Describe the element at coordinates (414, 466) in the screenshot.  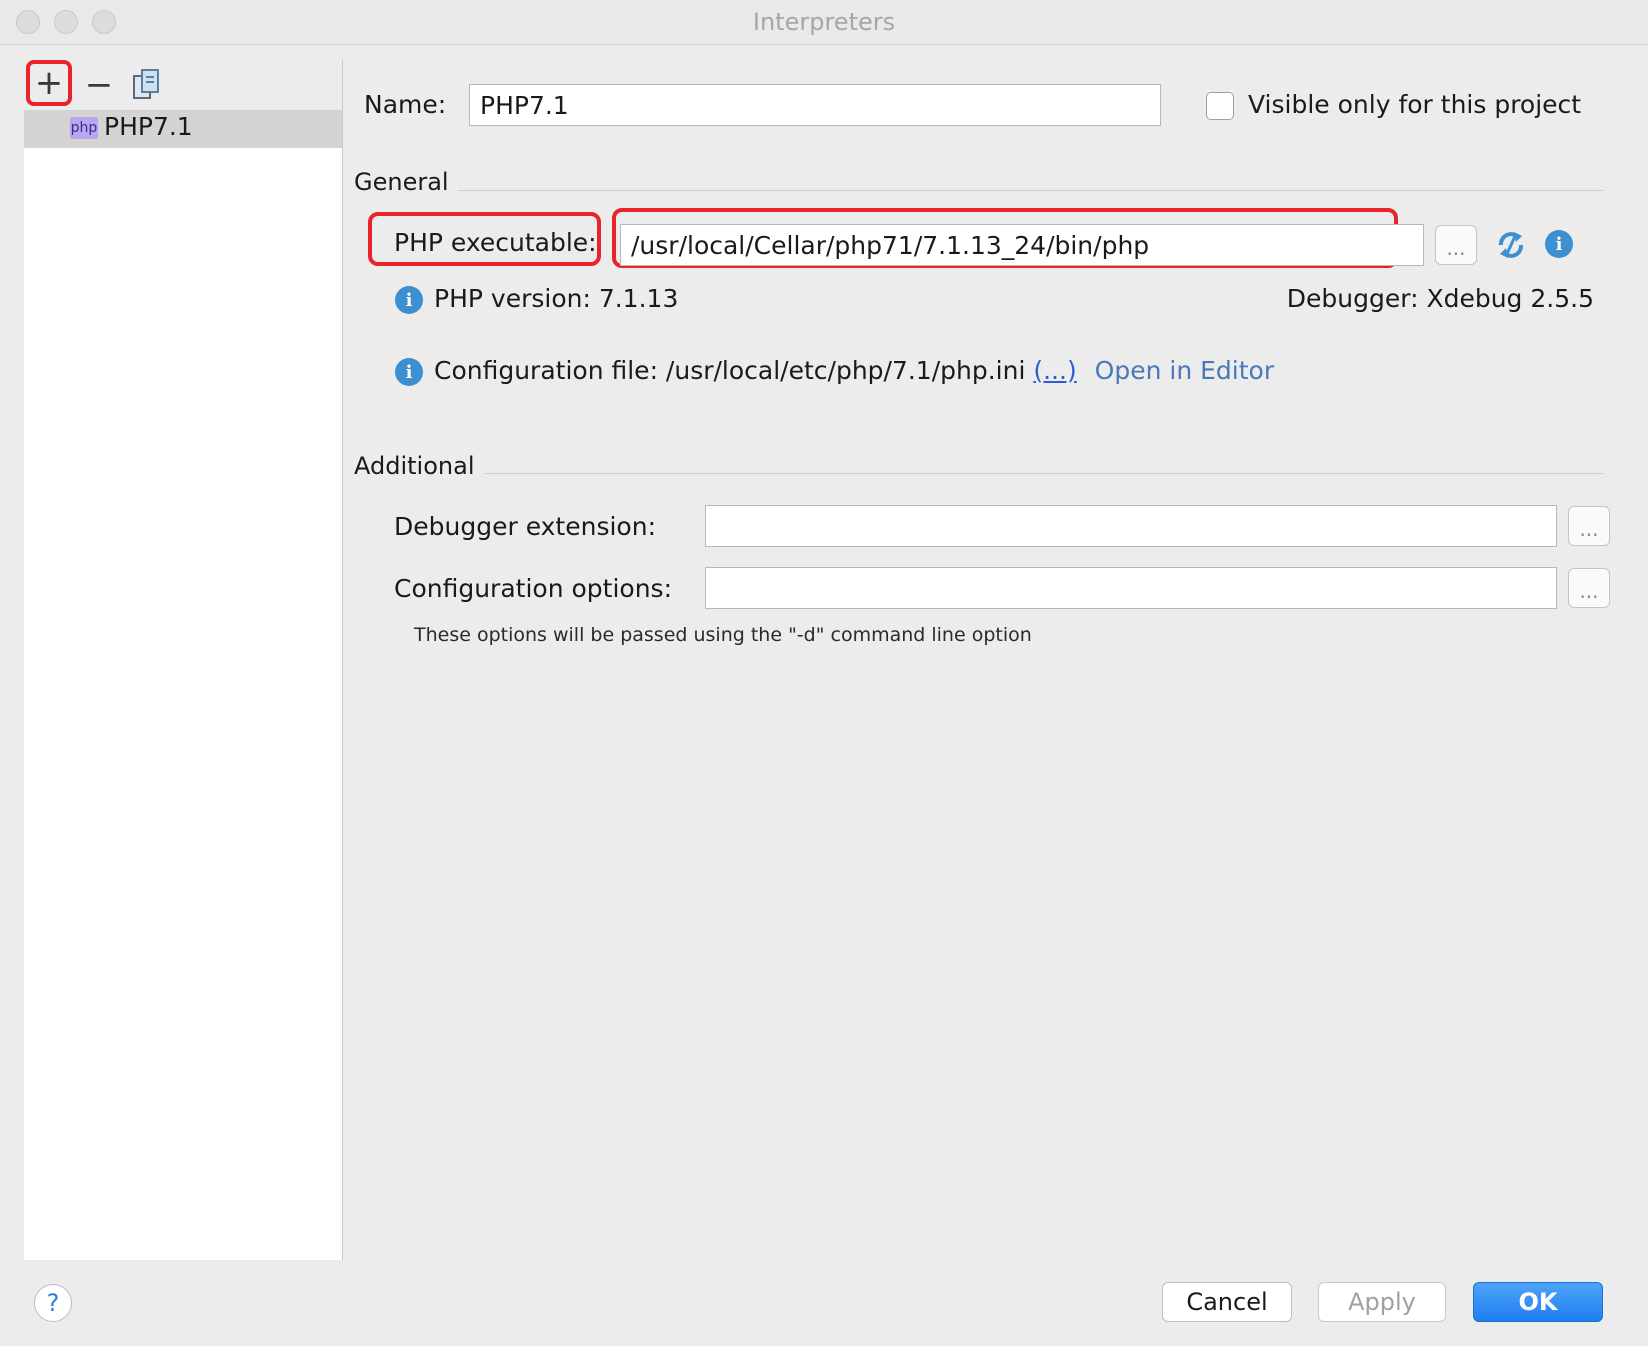
I see `additional-section-title: Additional` at that location.